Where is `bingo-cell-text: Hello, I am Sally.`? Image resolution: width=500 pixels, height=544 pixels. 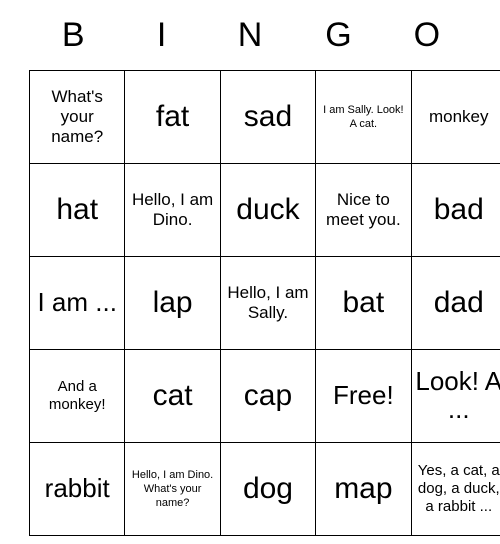
bingo-cell-text: Hello, I am Sally. is located at coordinates (268, 302).